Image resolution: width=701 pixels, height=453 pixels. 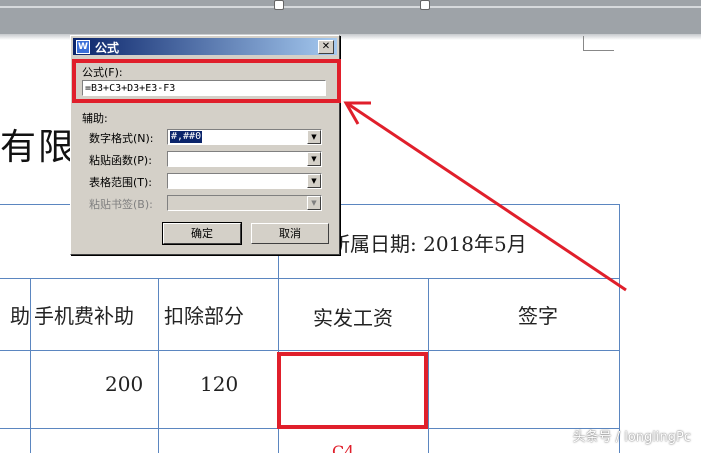 I want to click on table-range-label: 表格范围(T):, so click(x=121, y=182).